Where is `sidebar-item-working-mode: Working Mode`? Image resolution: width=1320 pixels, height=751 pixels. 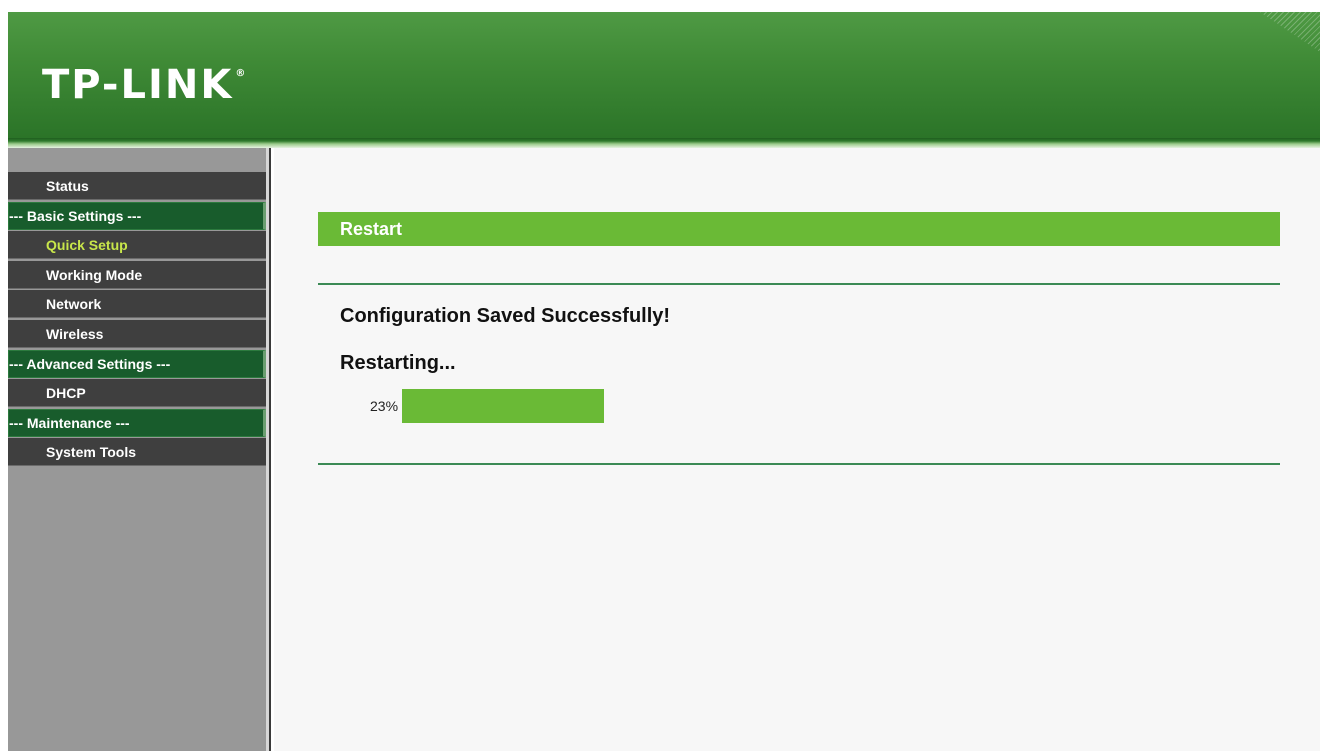
sidebar-item-working-mode: Working Mode is located at coordinates (137, 274).